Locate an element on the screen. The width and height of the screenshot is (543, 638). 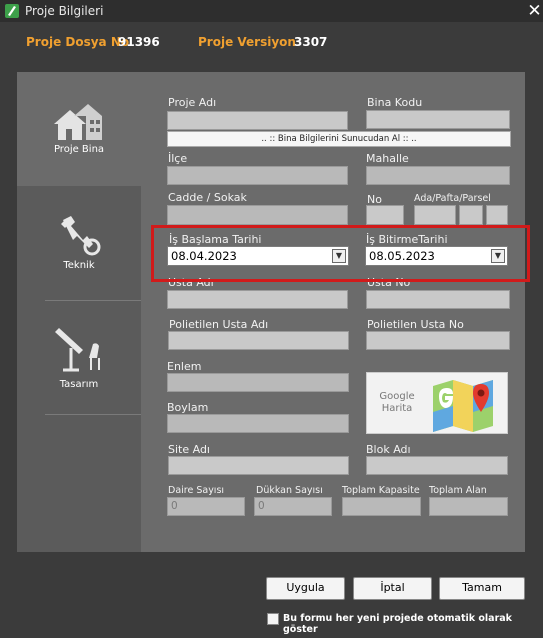
proje-dosya-no-label: Proje Dosya No is located at coordinates (78, 42).